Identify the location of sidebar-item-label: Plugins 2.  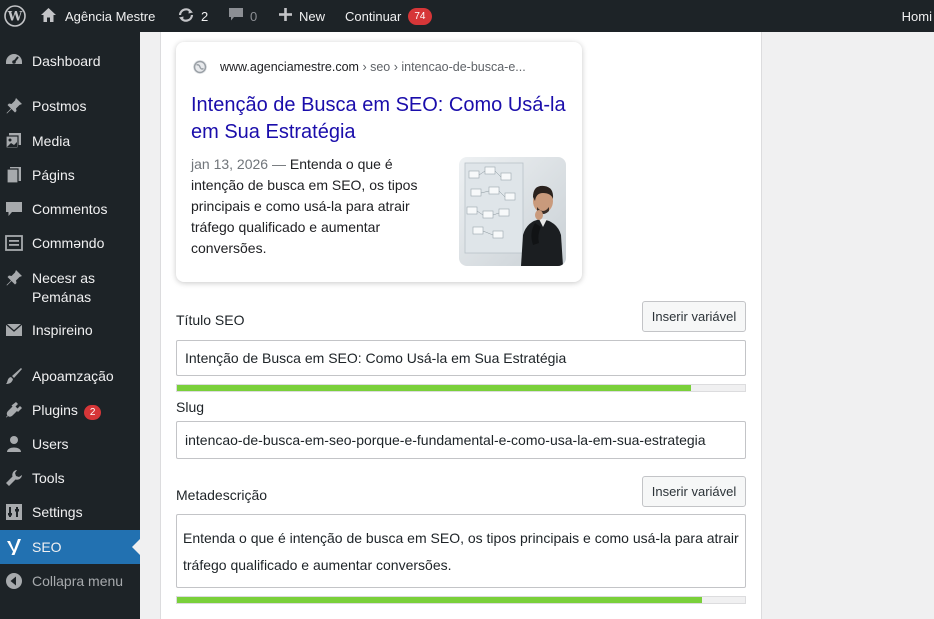
(67, 410).